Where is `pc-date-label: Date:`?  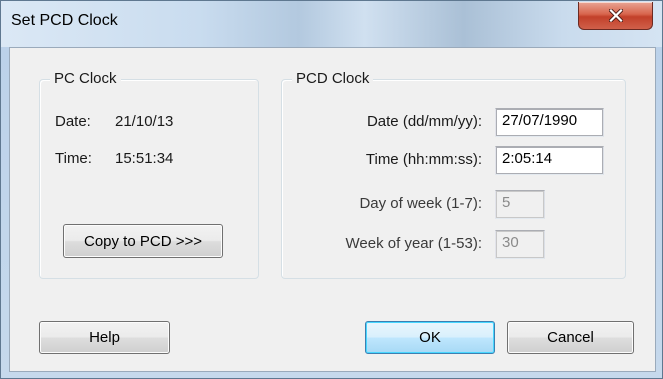
pc-date-label: Date: is located at coordinates (73, 121).